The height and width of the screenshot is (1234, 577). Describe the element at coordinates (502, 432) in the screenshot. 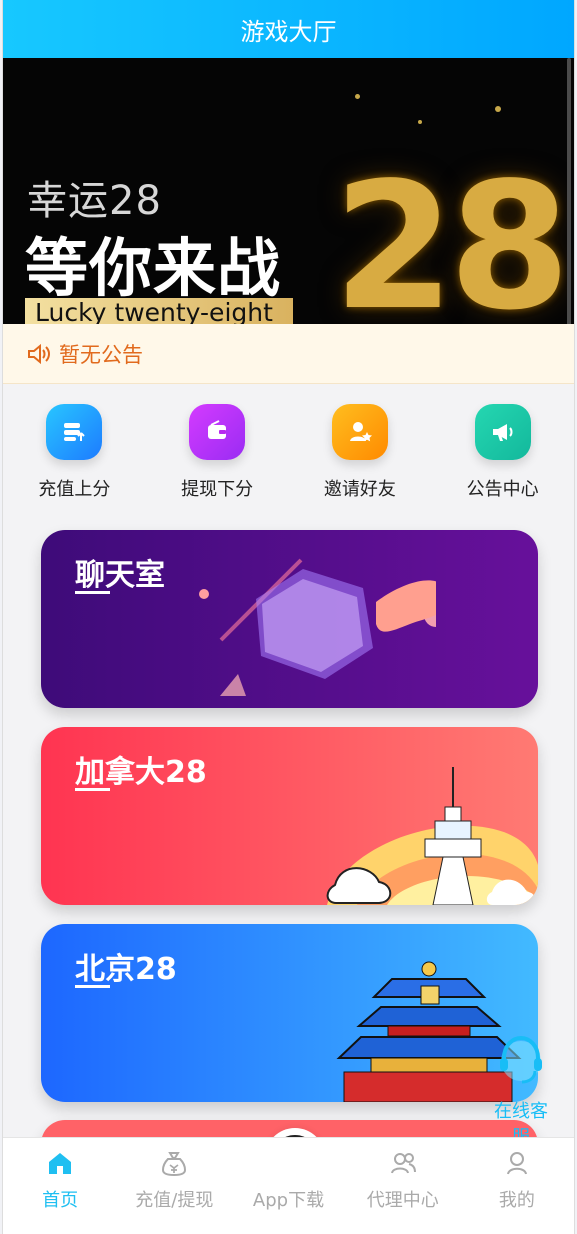

I see `announcement-icon` at that location.